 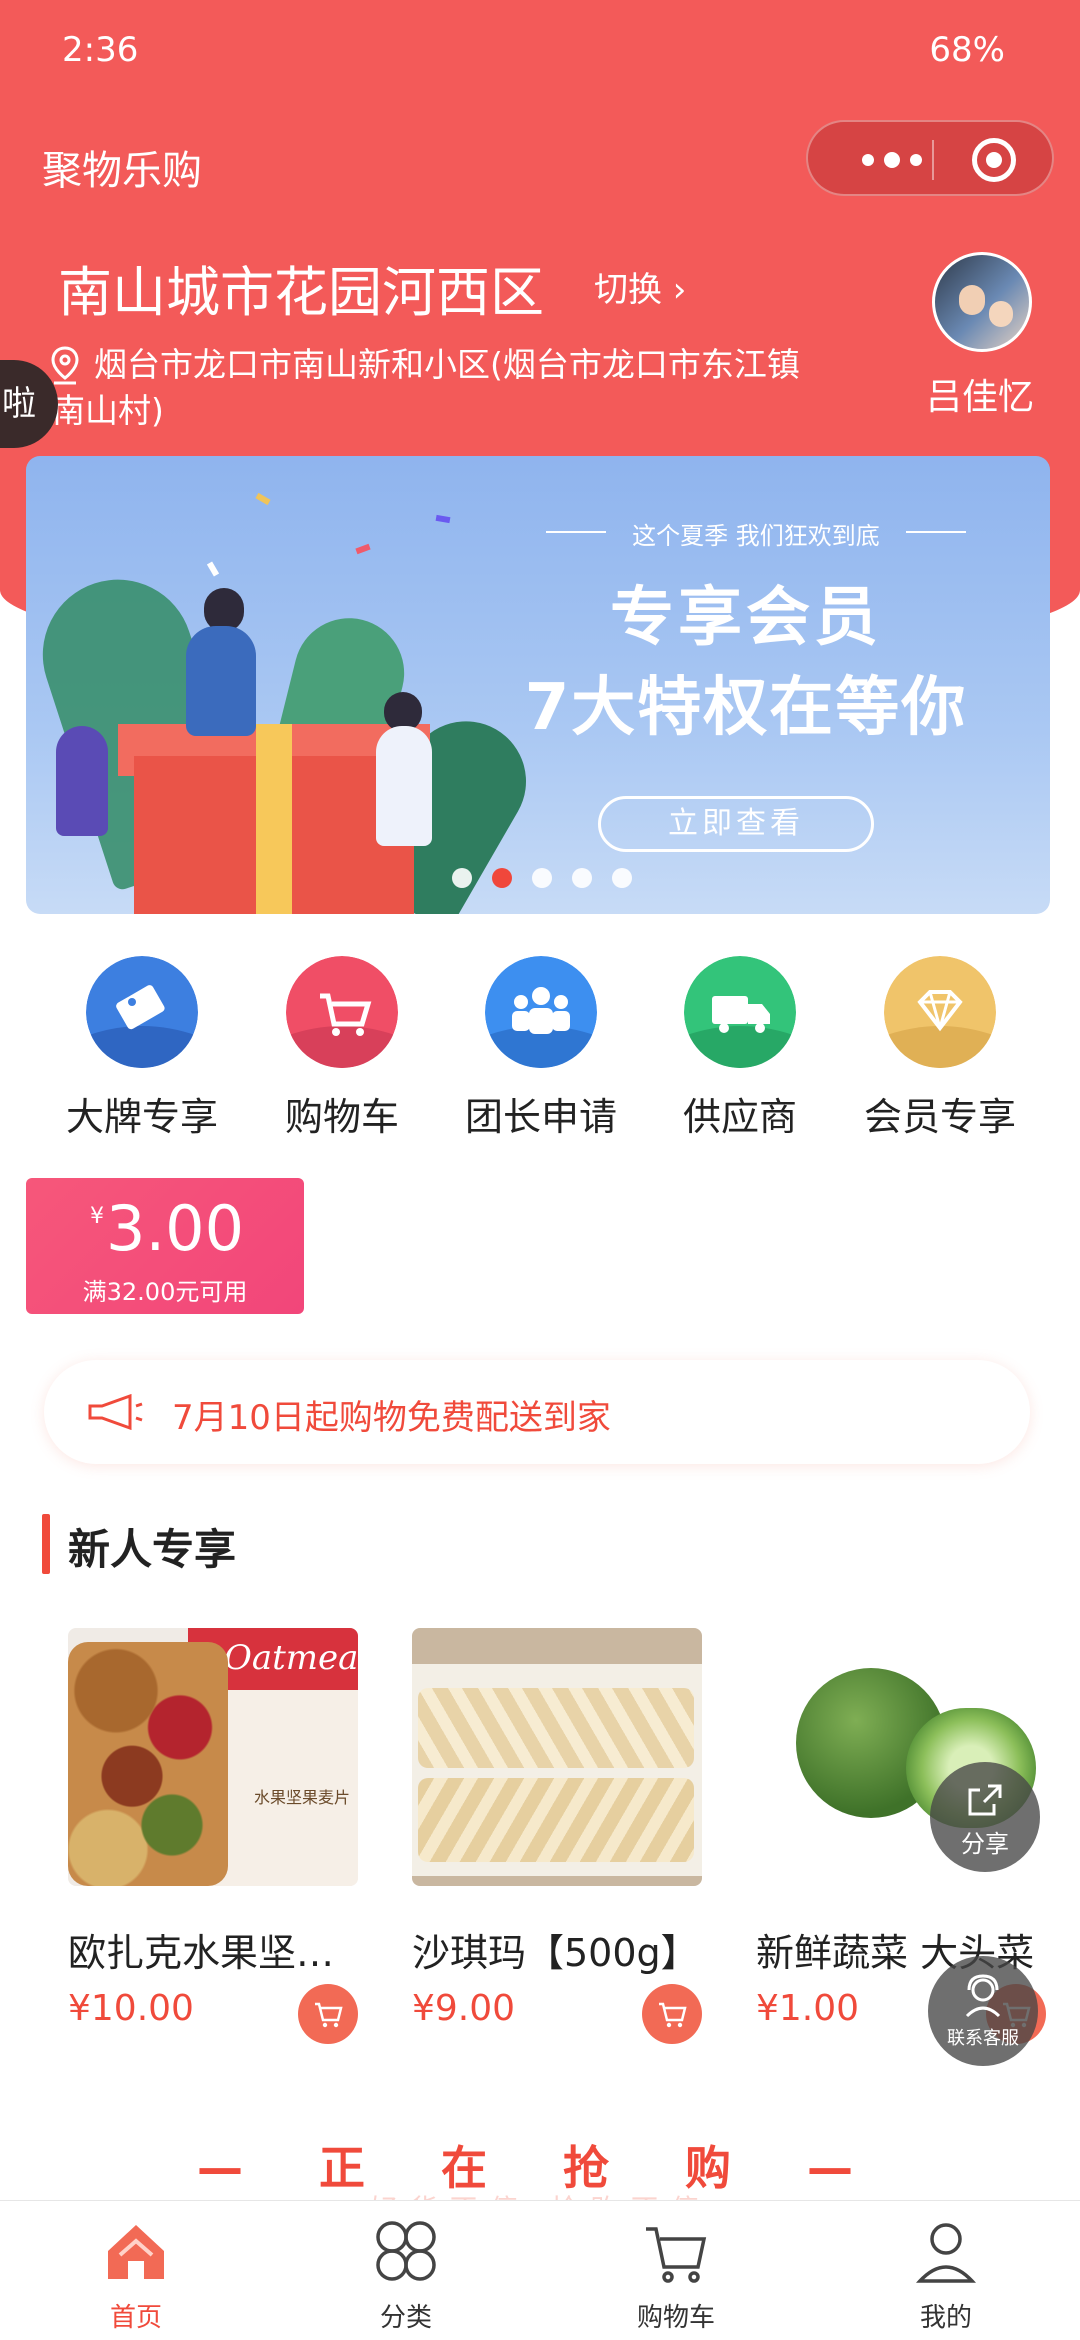 I want to click on section-marker, so click(x=46, y=1544).